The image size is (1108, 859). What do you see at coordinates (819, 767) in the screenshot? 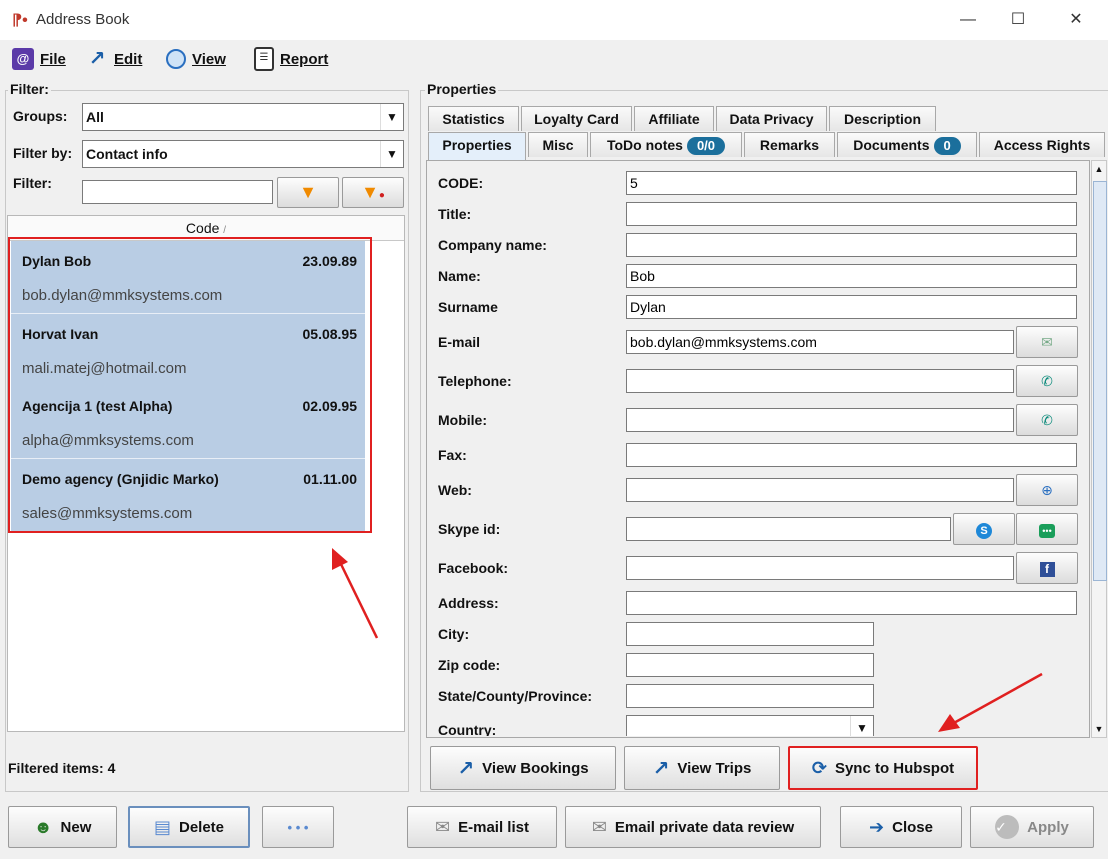
I see `sync-icon: ⟳` at bounding box center [819, 767].